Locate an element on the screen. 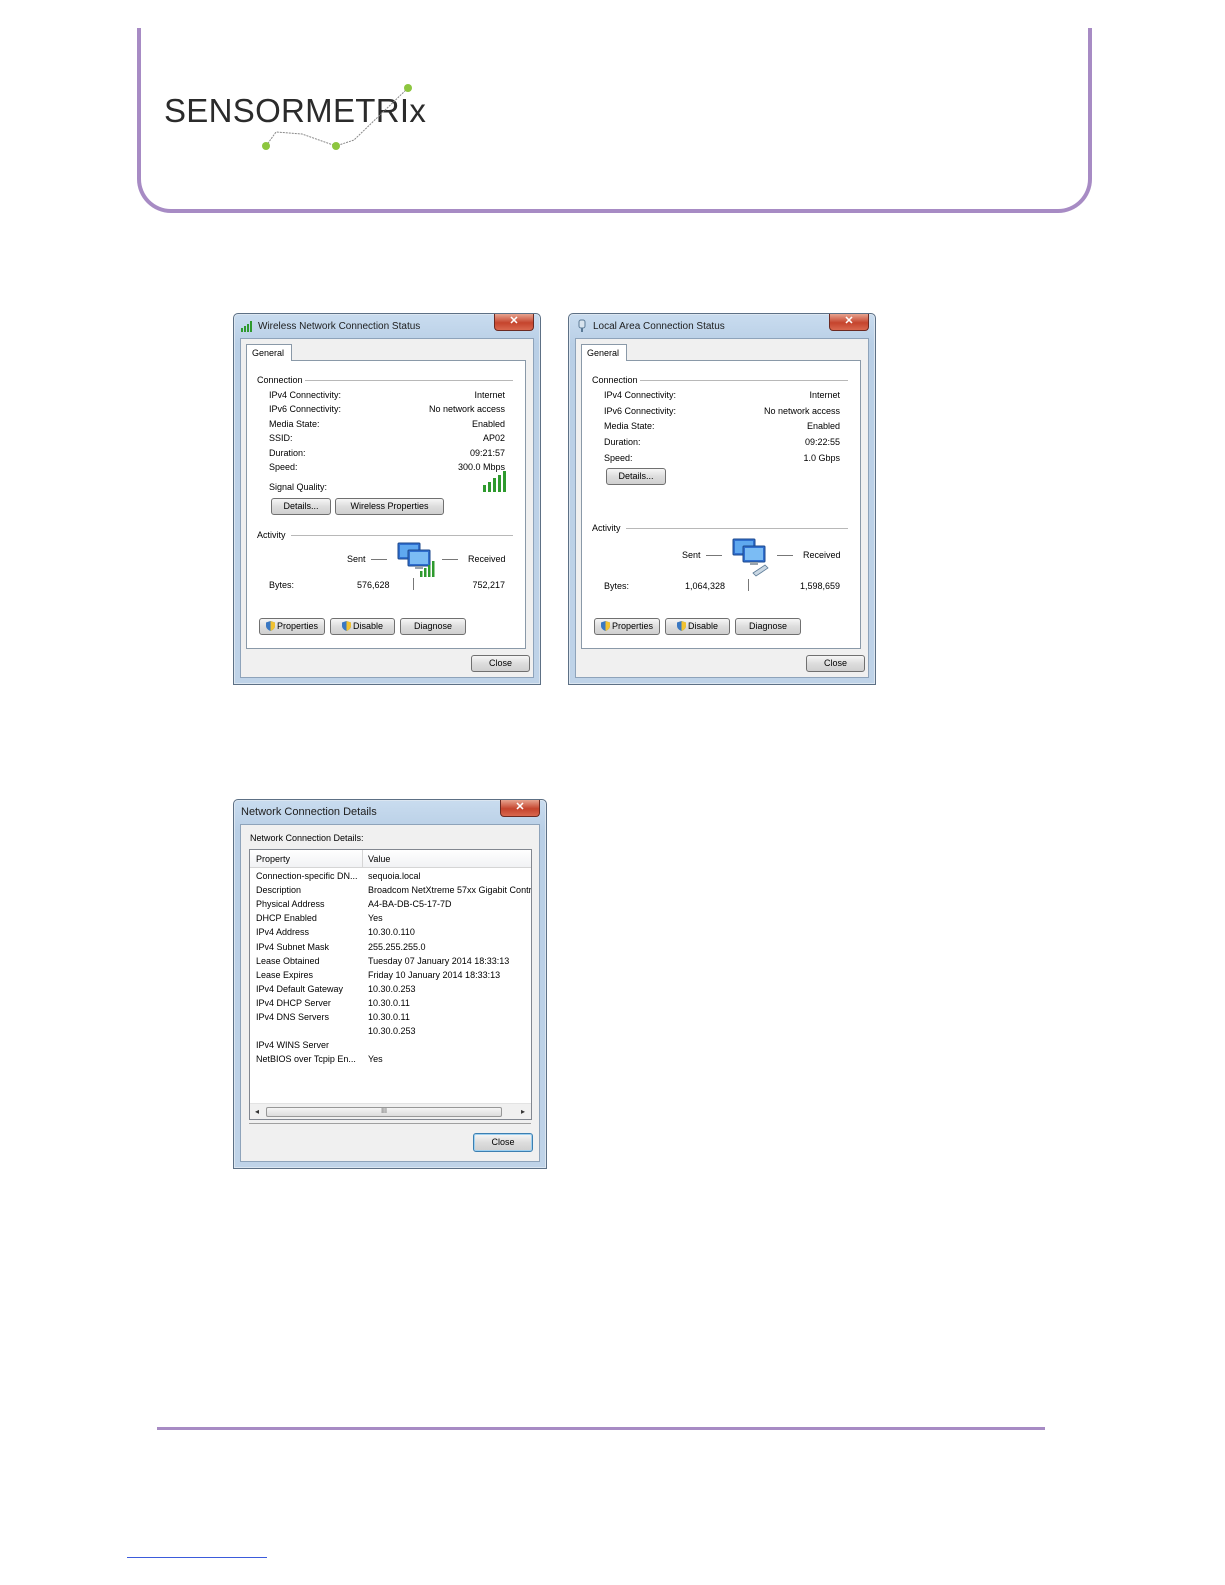 This screenshot has height=1585, width=1225. bytes-received-value: 752,217 is located at coordinates (488, 585).